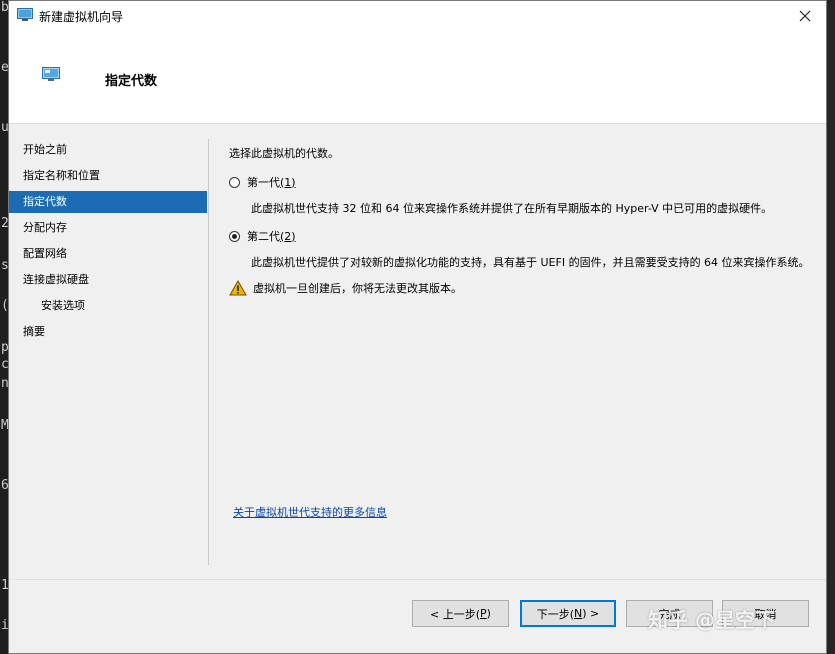  I want to click on terminal-char: s, so click(4, 265).